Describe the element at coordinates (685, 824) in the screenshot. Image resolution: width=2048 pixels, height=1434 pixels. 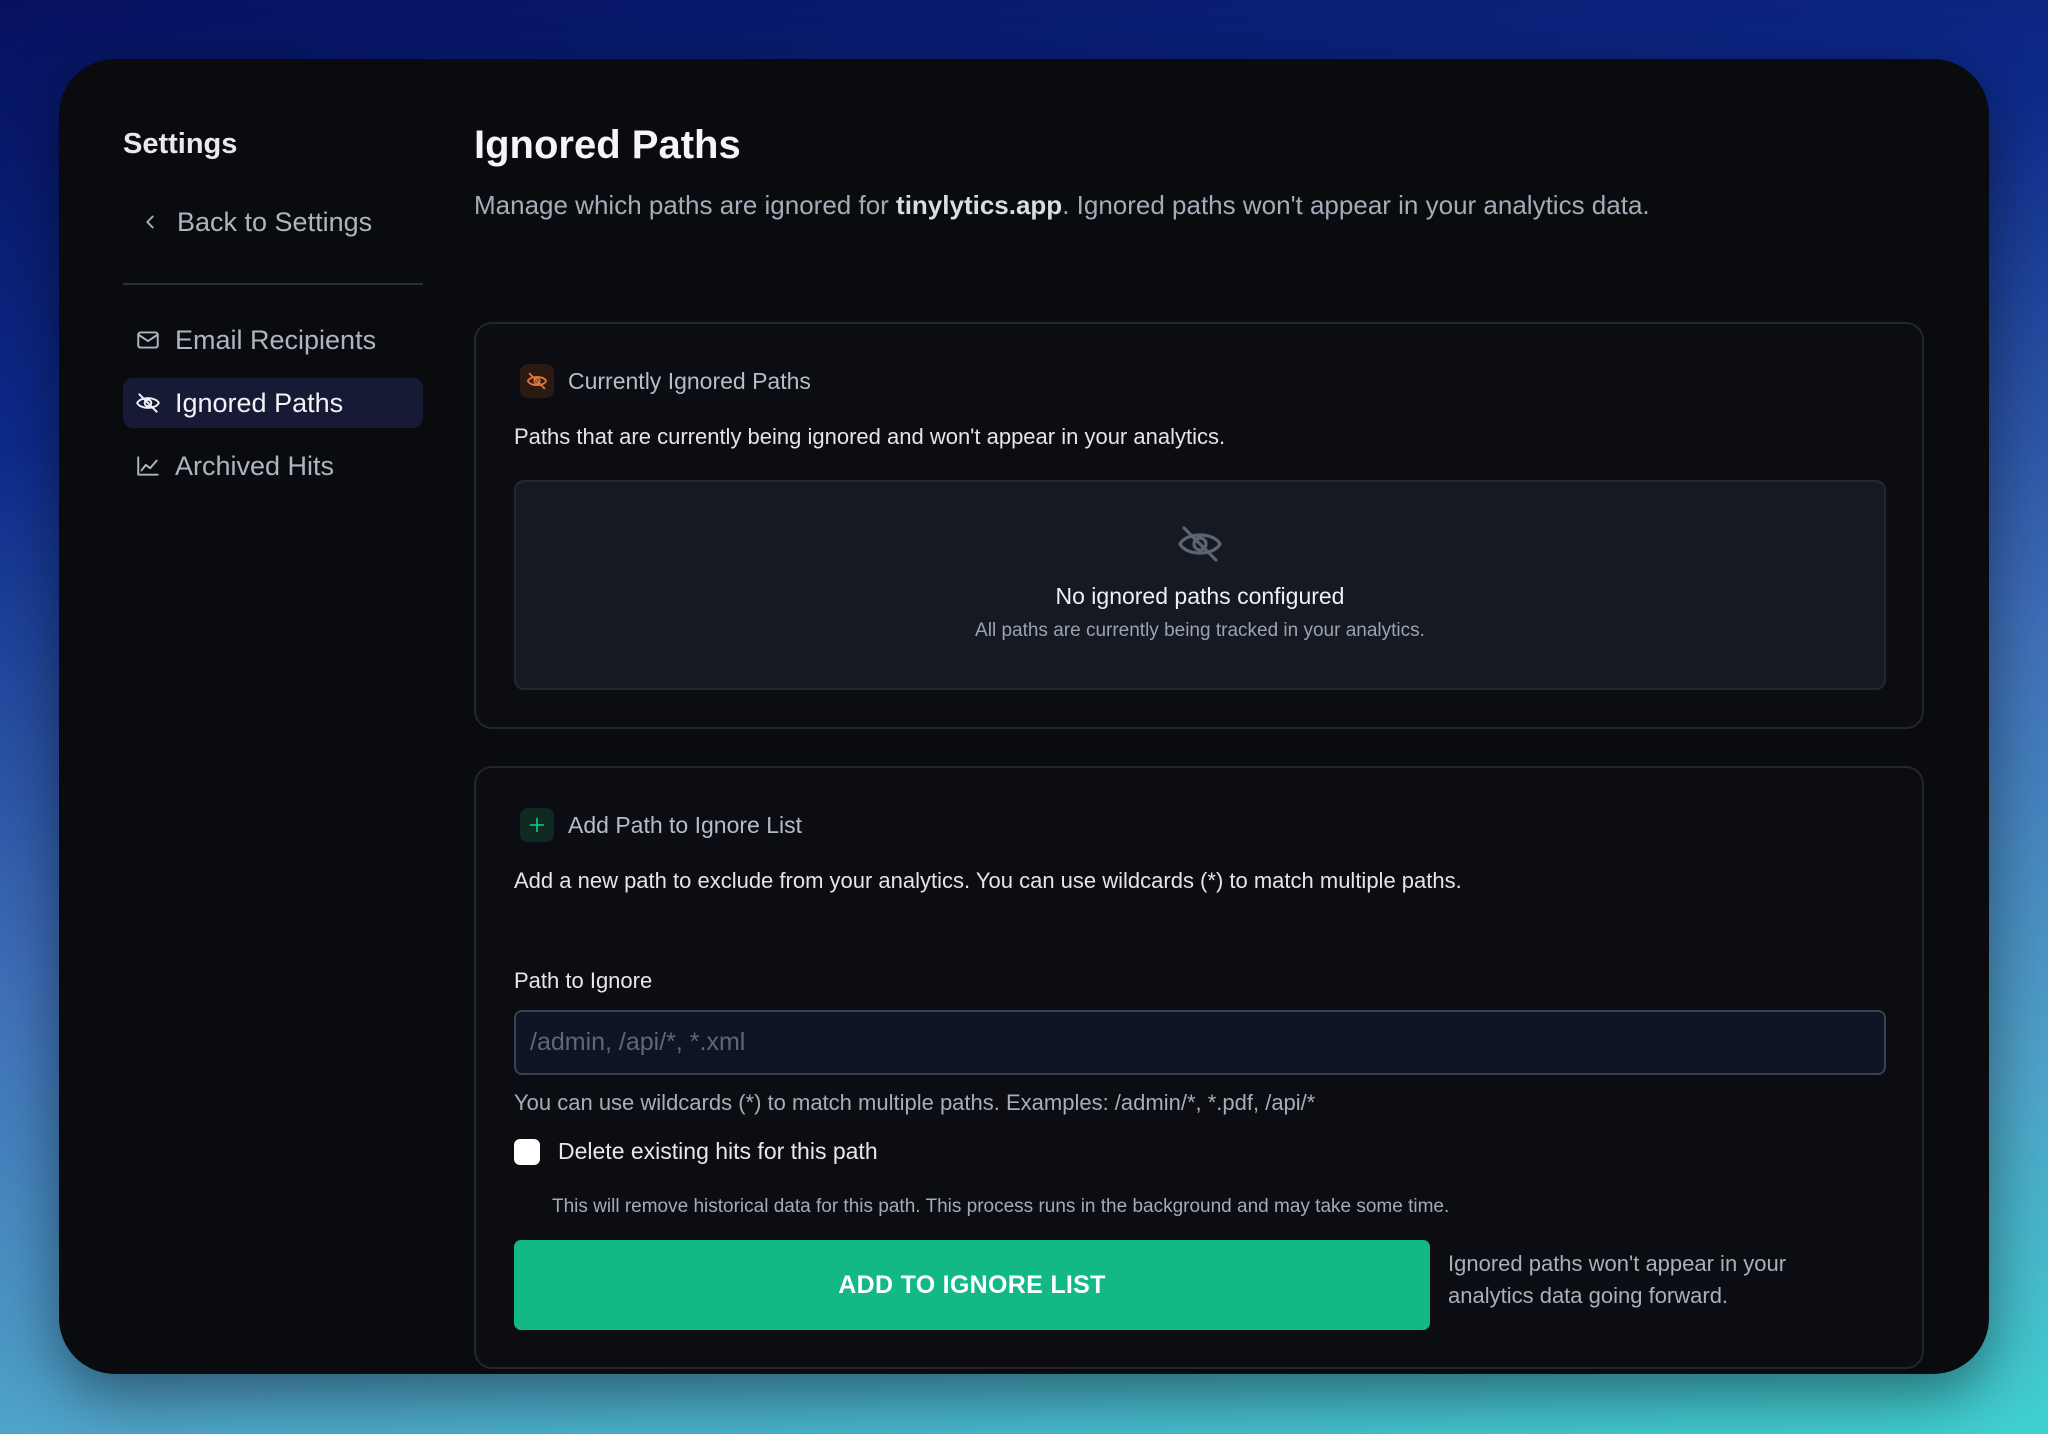
I see `card-title: Add Path to Ignore List` at that location.